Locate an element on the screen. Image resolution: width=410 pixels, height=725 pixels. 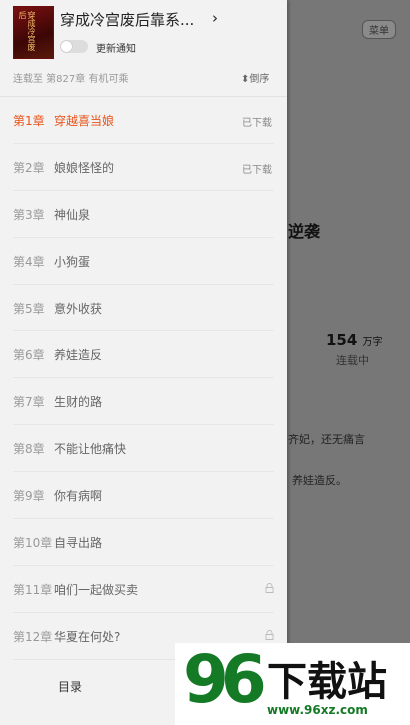
chapter-title: 不能让他痛快 is located at coordinates (90, 449).